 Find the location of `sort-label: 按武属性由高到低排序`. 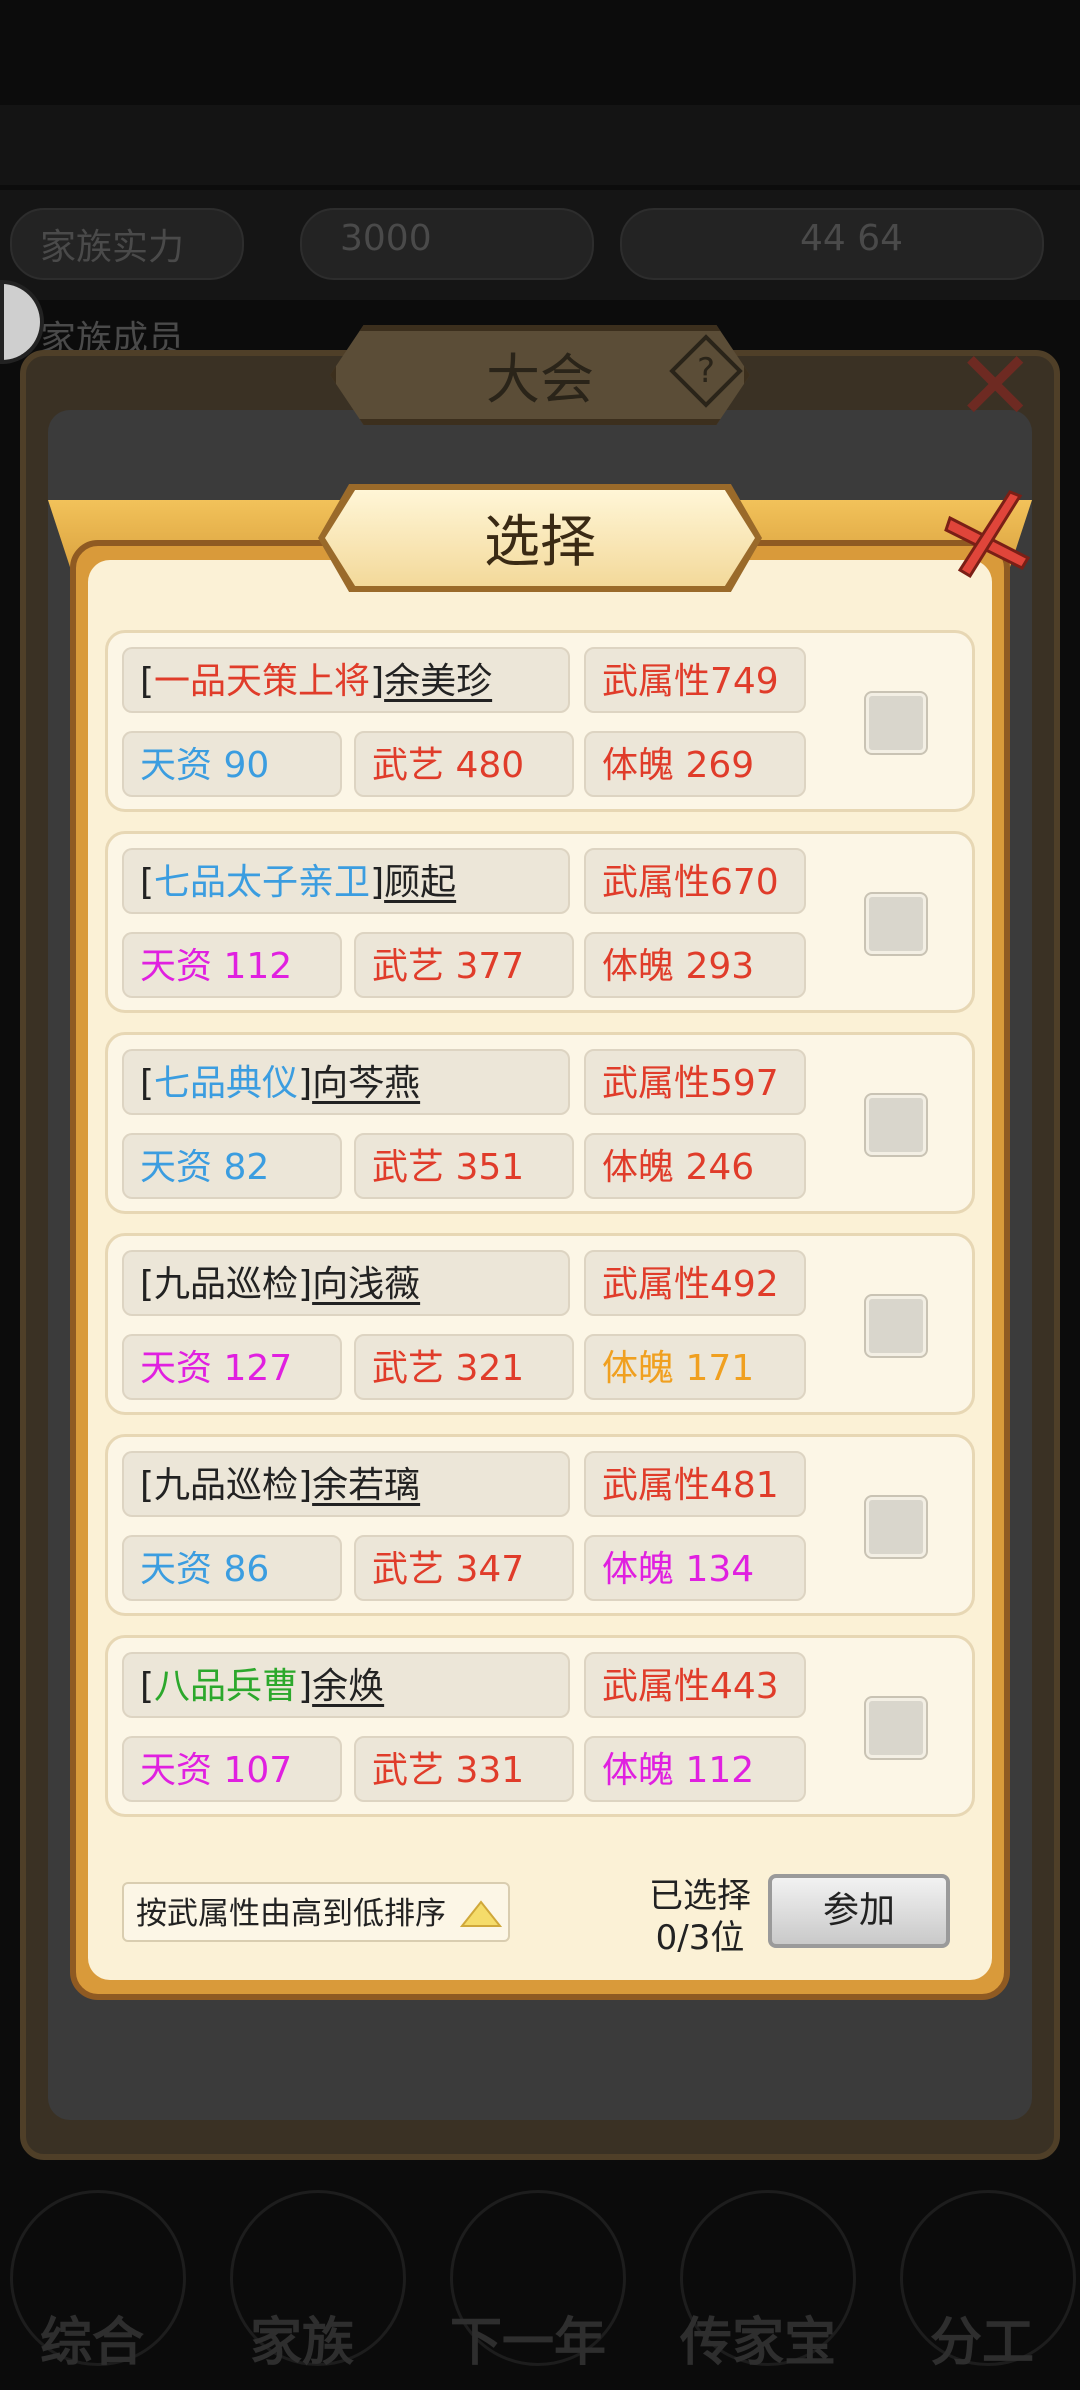

sort-label: 按武属性由高到低排序 is located at coordinates (291, 1914).